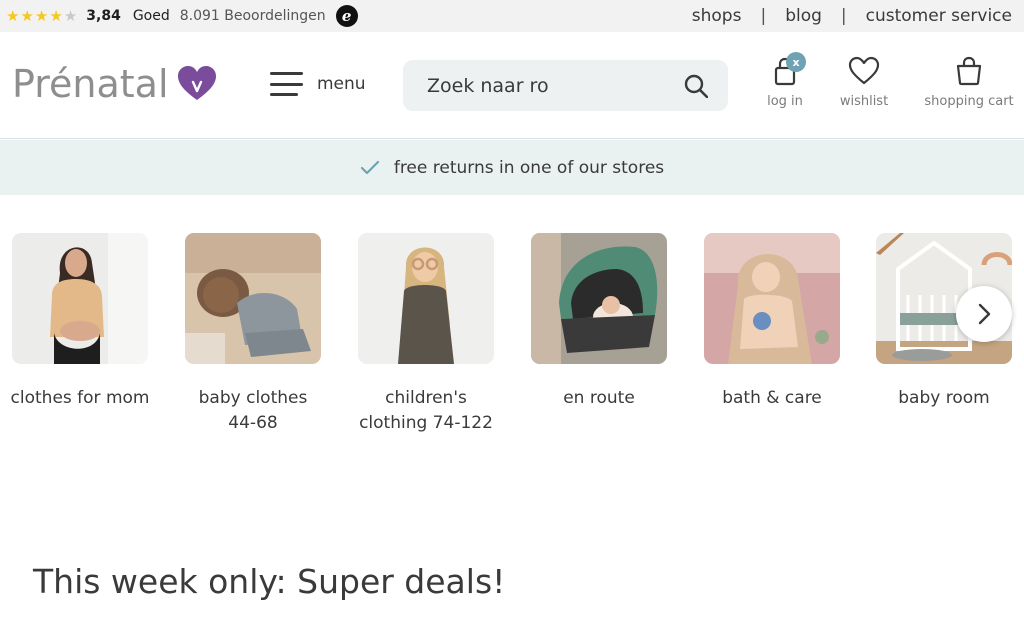 This screenshot has height=621, width=1024. I want to click on rating-score: 3,84, so click(103, 16).